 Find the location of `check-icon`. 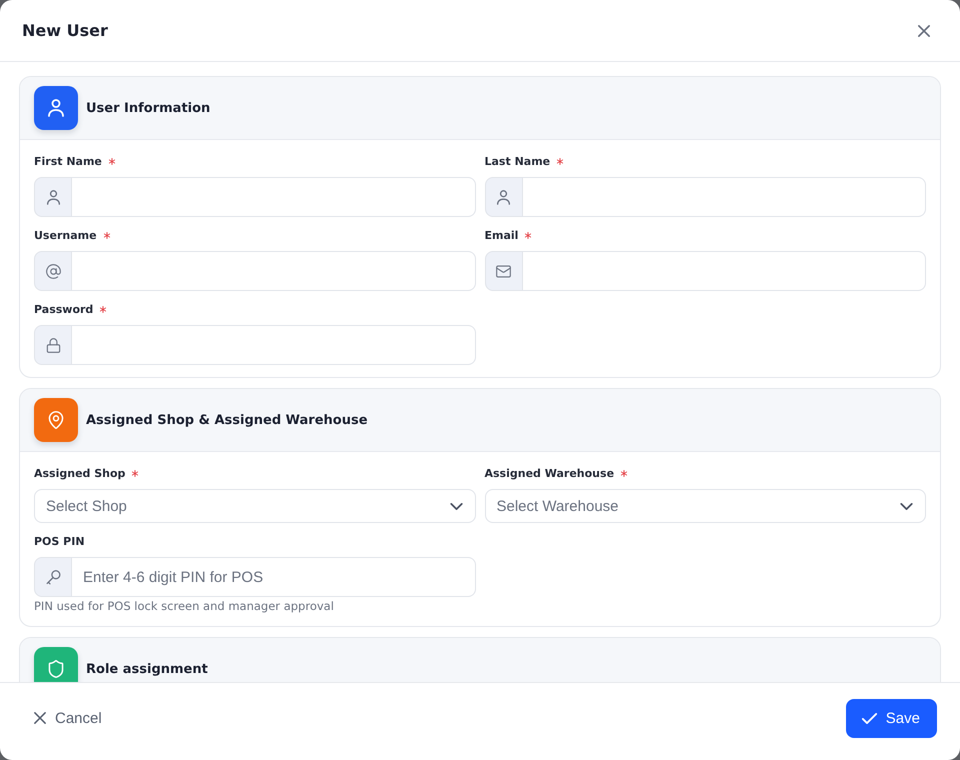

check-icon is located at coordinates (869, 718).